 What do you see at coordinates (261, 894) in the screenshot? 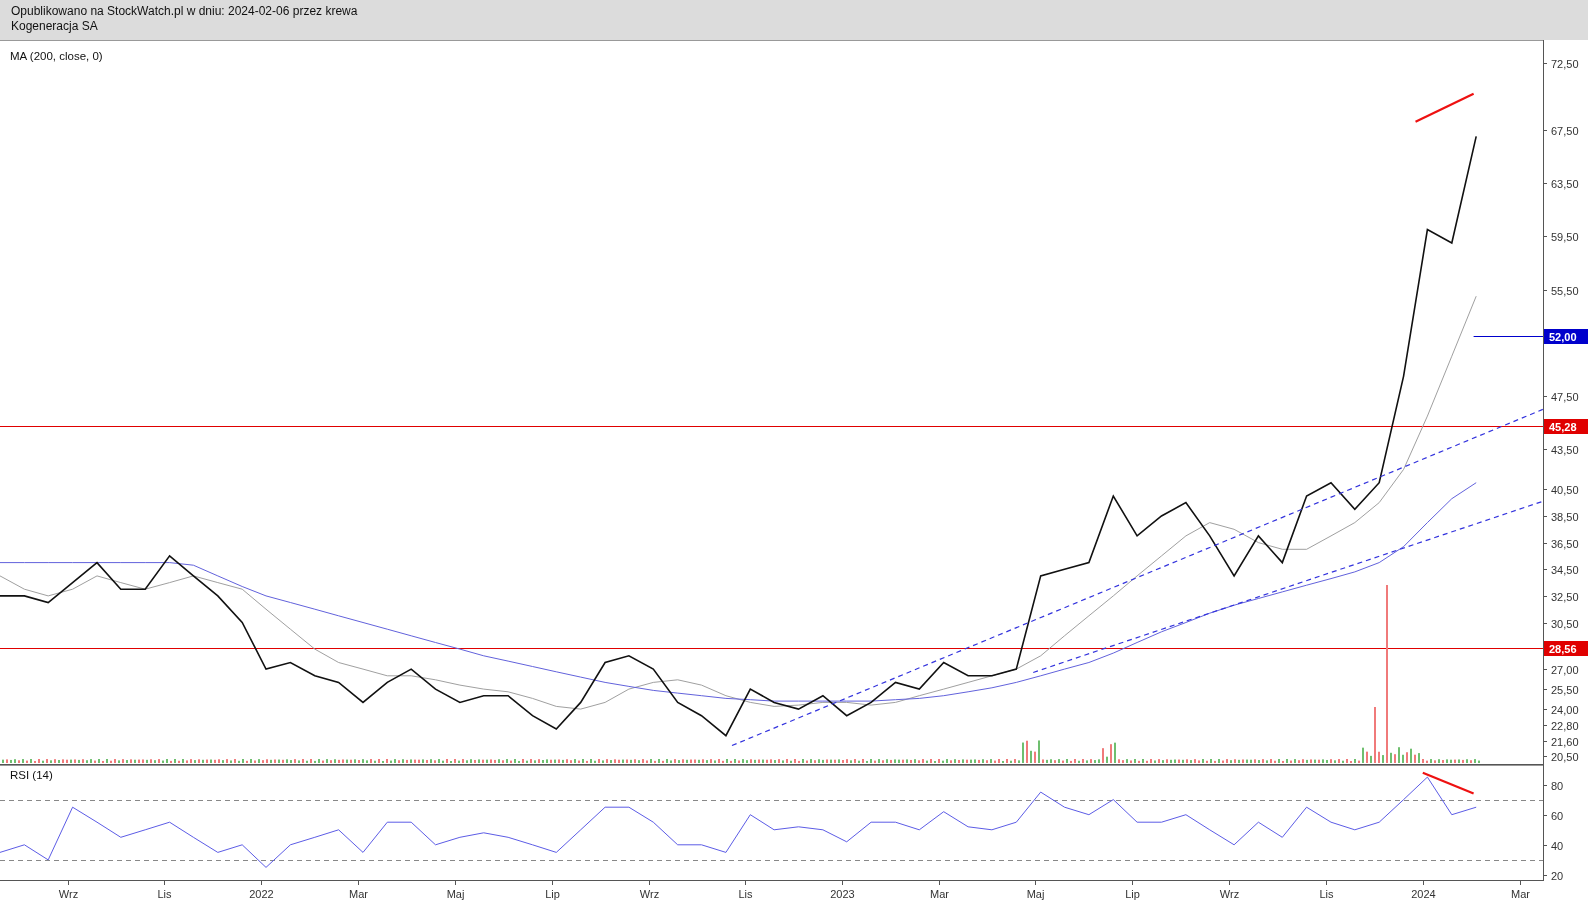
I see `axis-label: 2022` at bounding box center [261, 894].